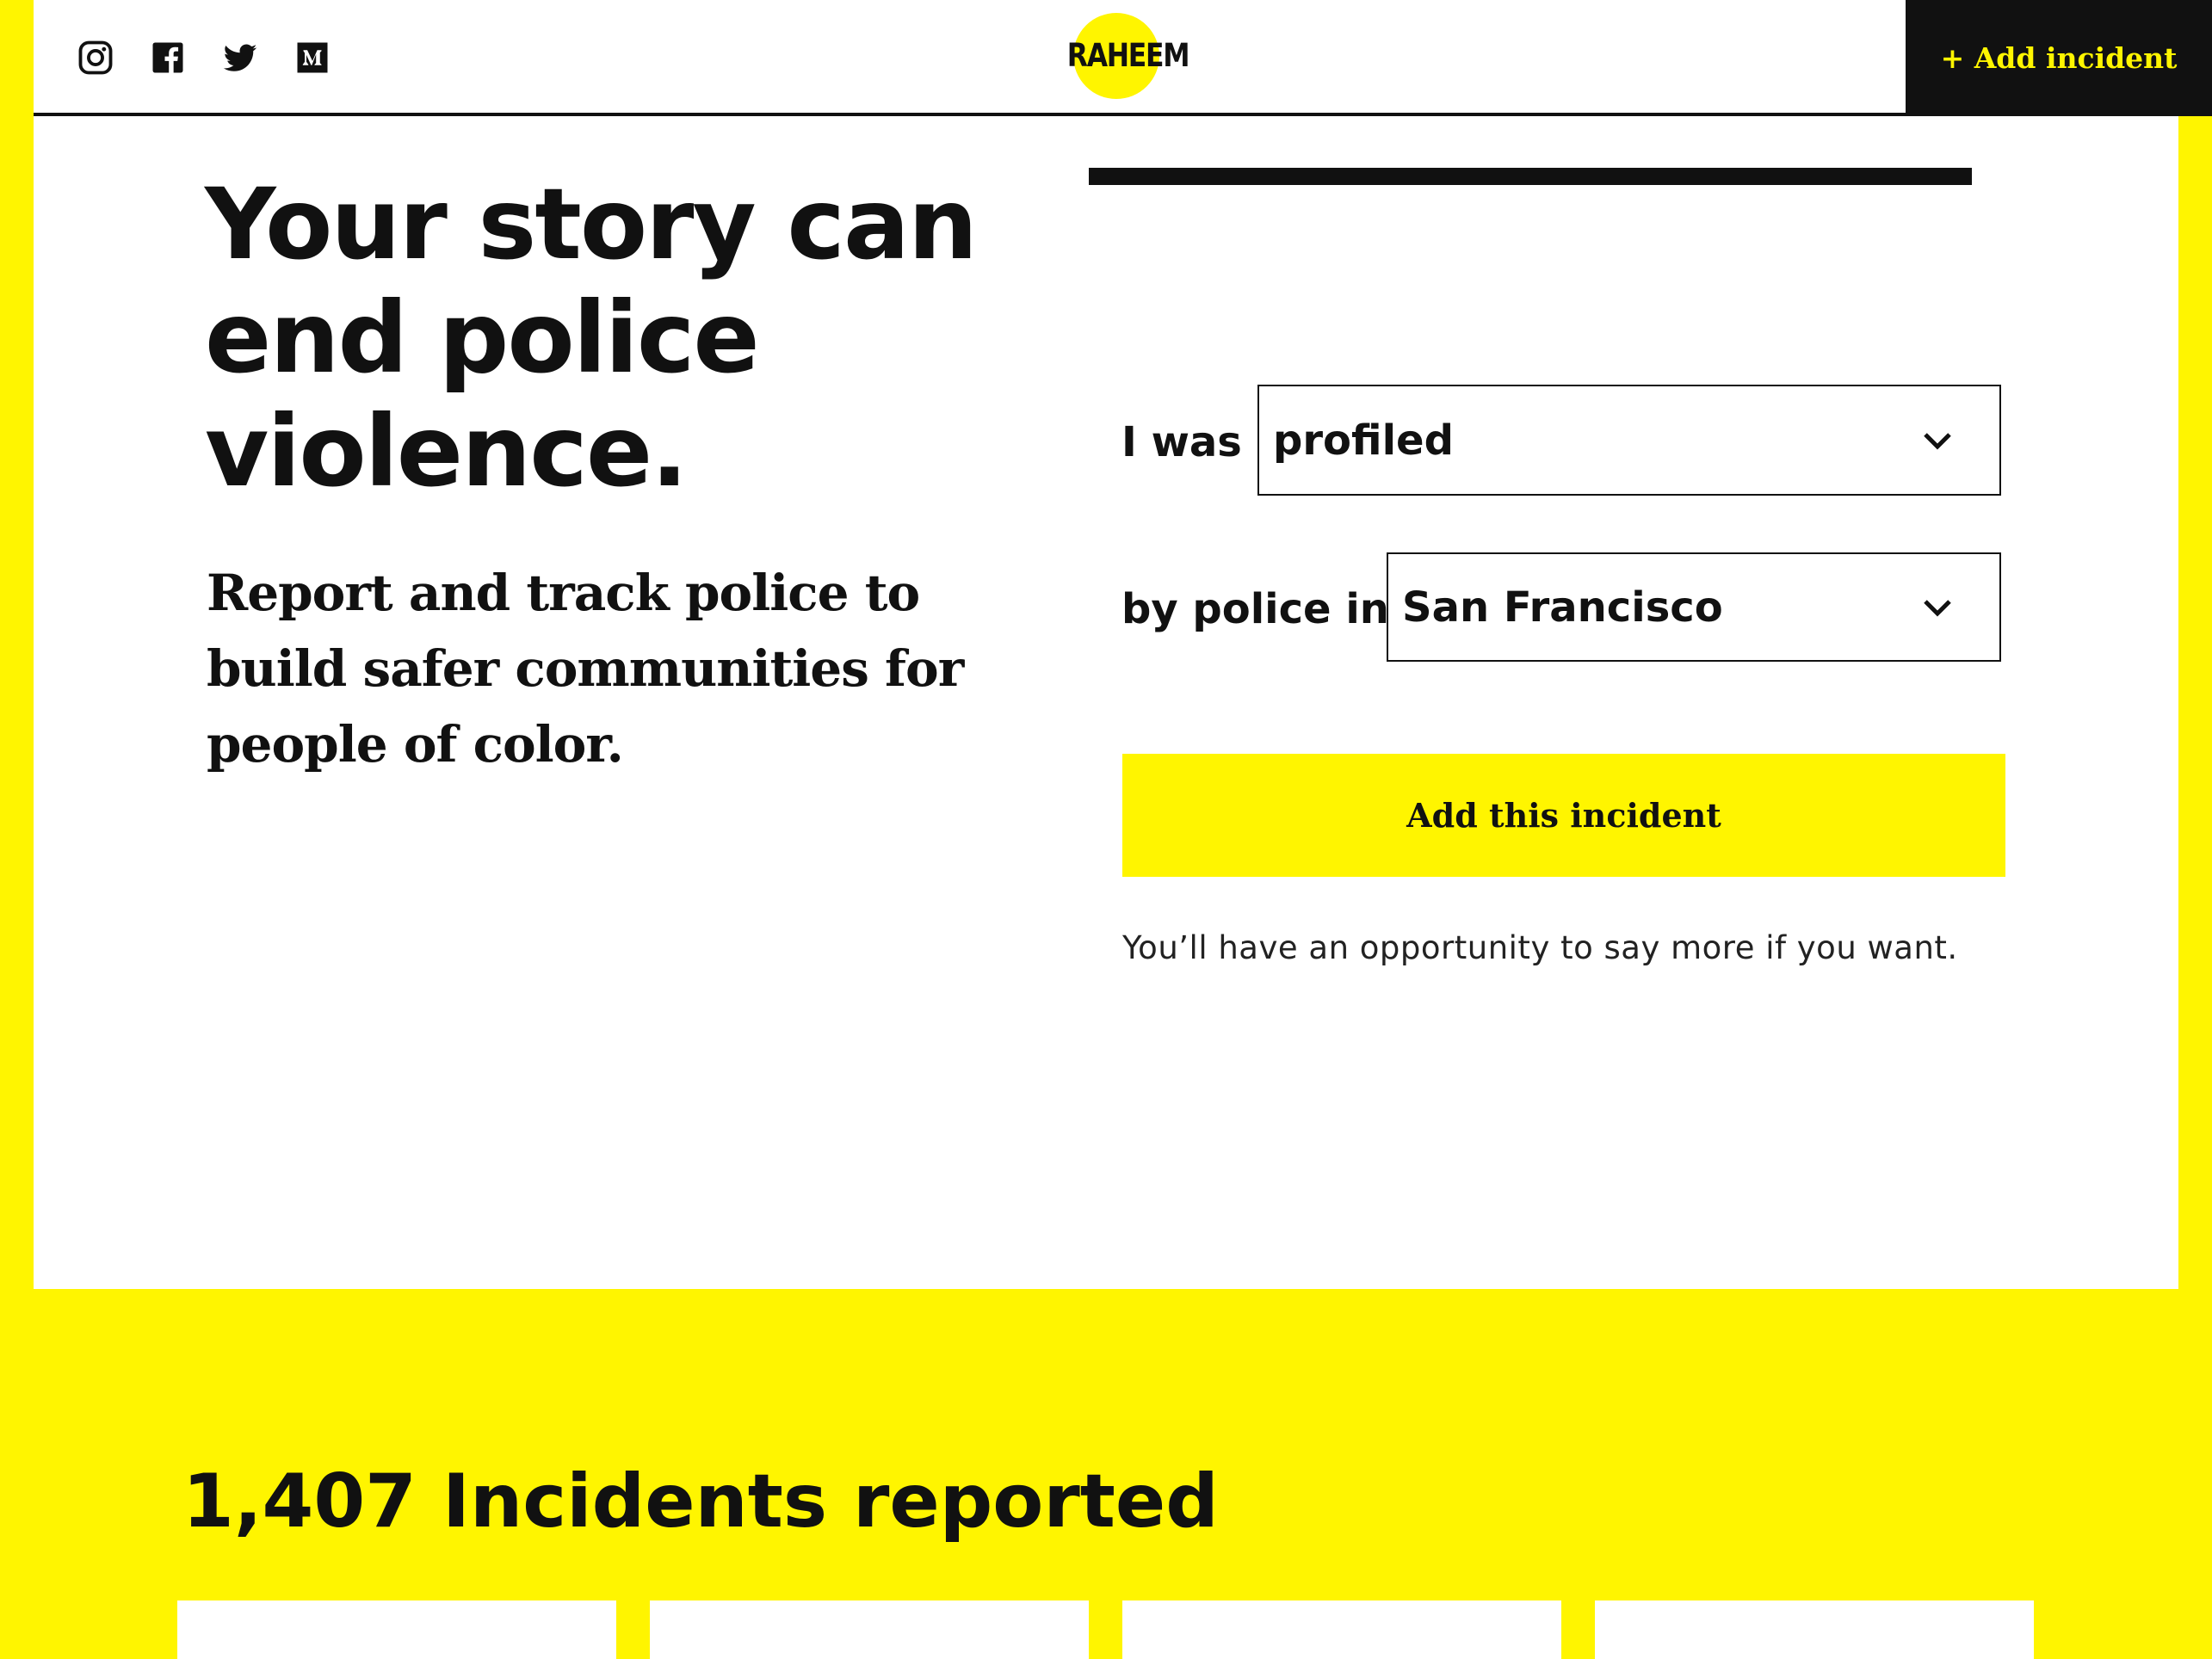  I want to click on city-select: San Francisco, so click(1694, 607).